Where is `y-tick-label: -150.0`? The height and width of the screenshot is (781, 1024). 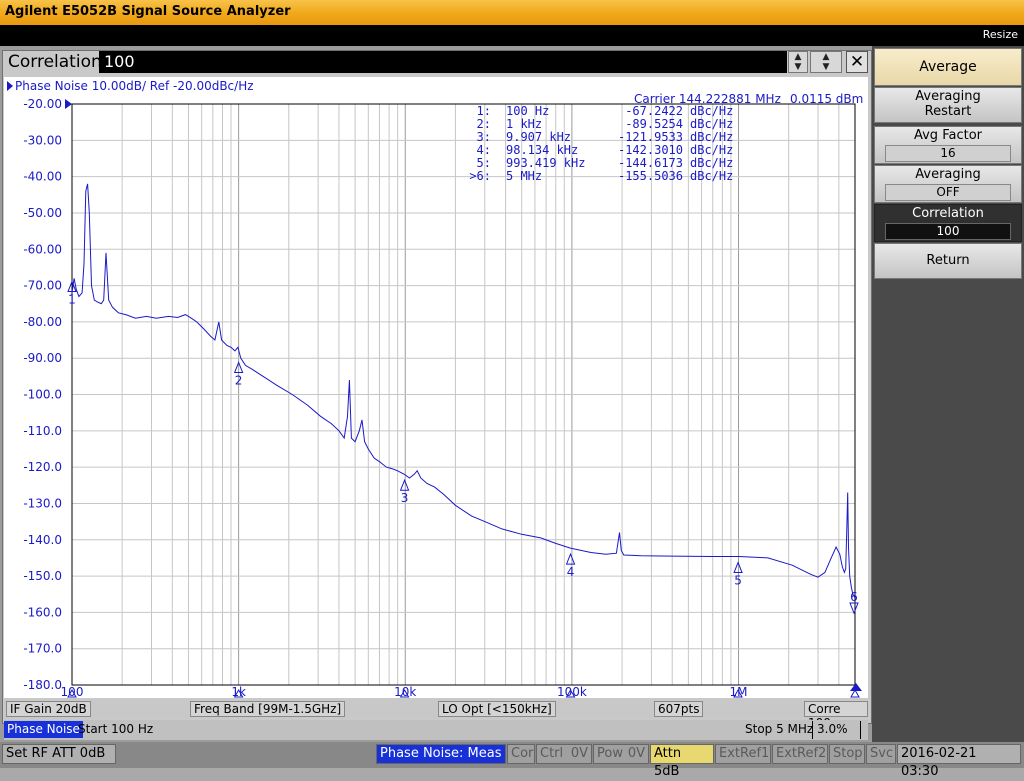
y-tick-label: -150.0 is located at coordinates (42, 576).